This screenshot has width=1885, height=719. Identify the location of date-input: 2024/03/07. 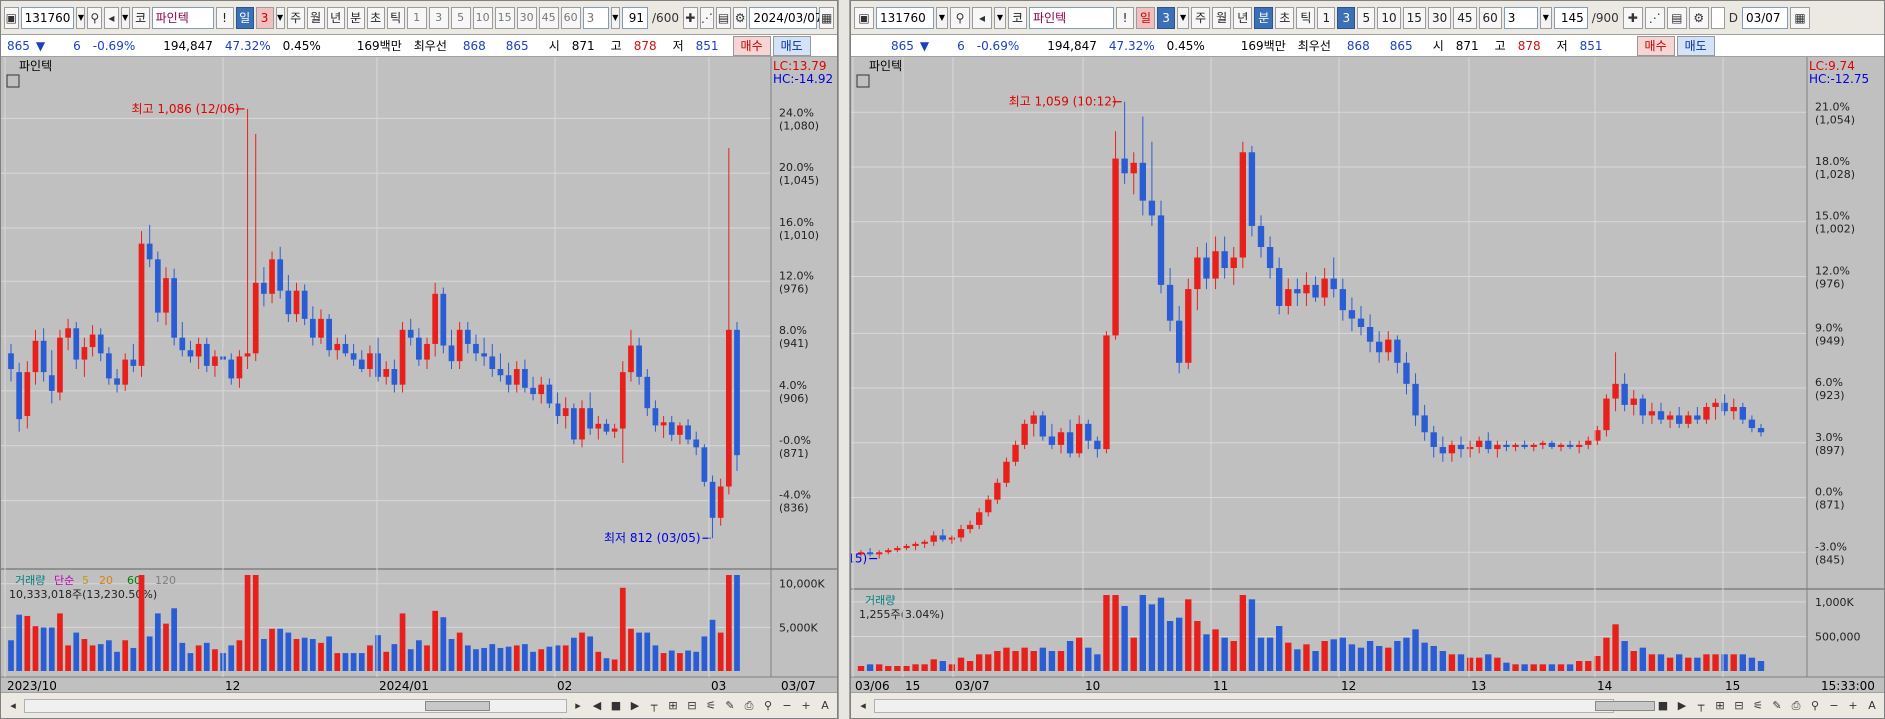
(786, 17).